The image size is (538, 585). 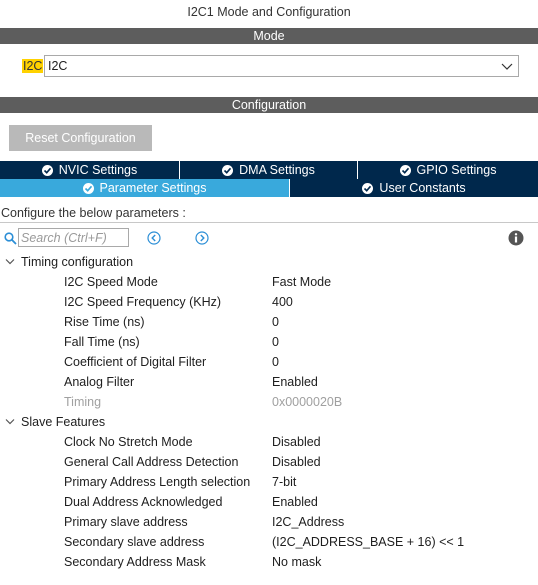 What do you see at coordinates (143, 302) in the screenshot?
I see `param-name: I2C Speed Frequency (KHz)` at bounding box center [143, 302].